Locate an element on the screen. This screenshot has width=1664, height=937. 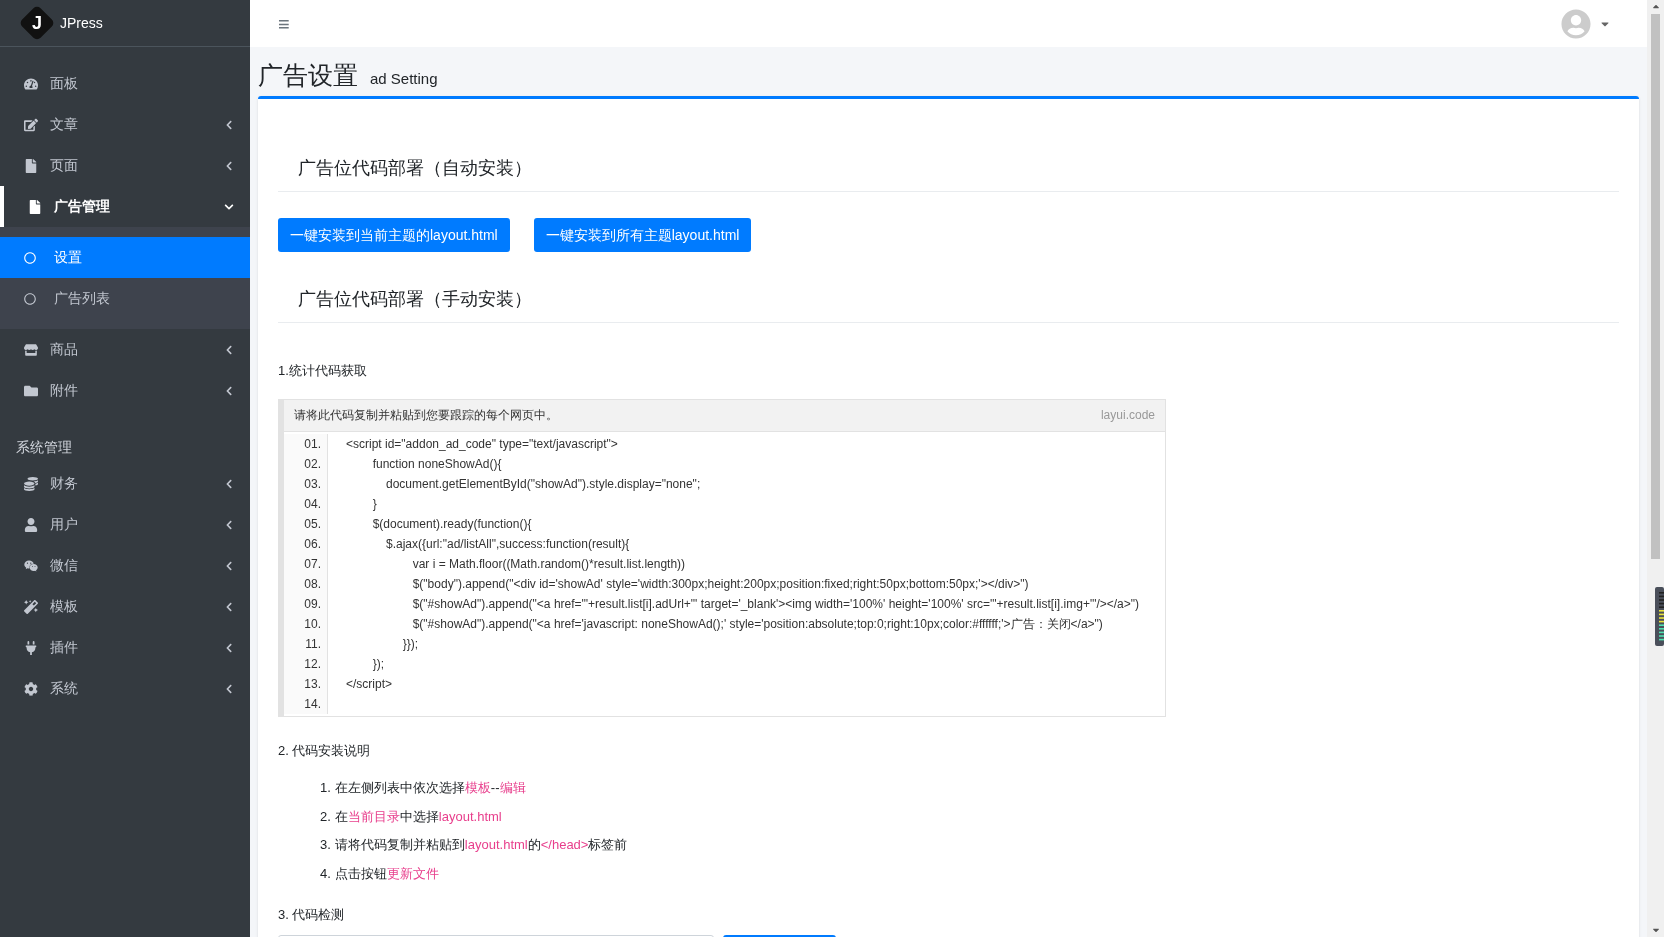
line-number: 11. is located at coordinates (313, 644).